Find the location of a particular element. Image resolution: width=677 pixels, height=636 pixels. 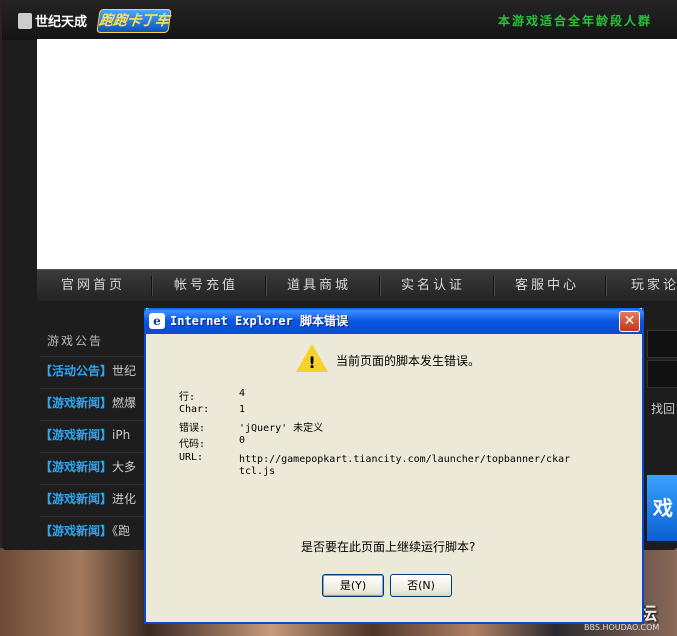

password-input is located at coordinates (662, 374).